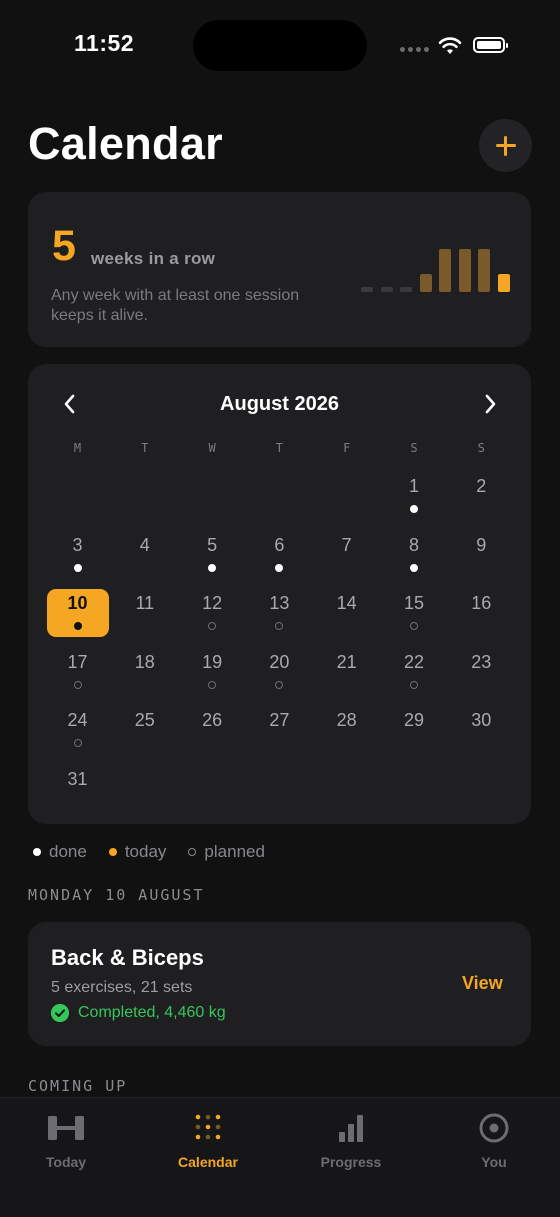  Describe the element at coordinates (145, 448) in the screenshot. I see `weekday-label: T` at that location.